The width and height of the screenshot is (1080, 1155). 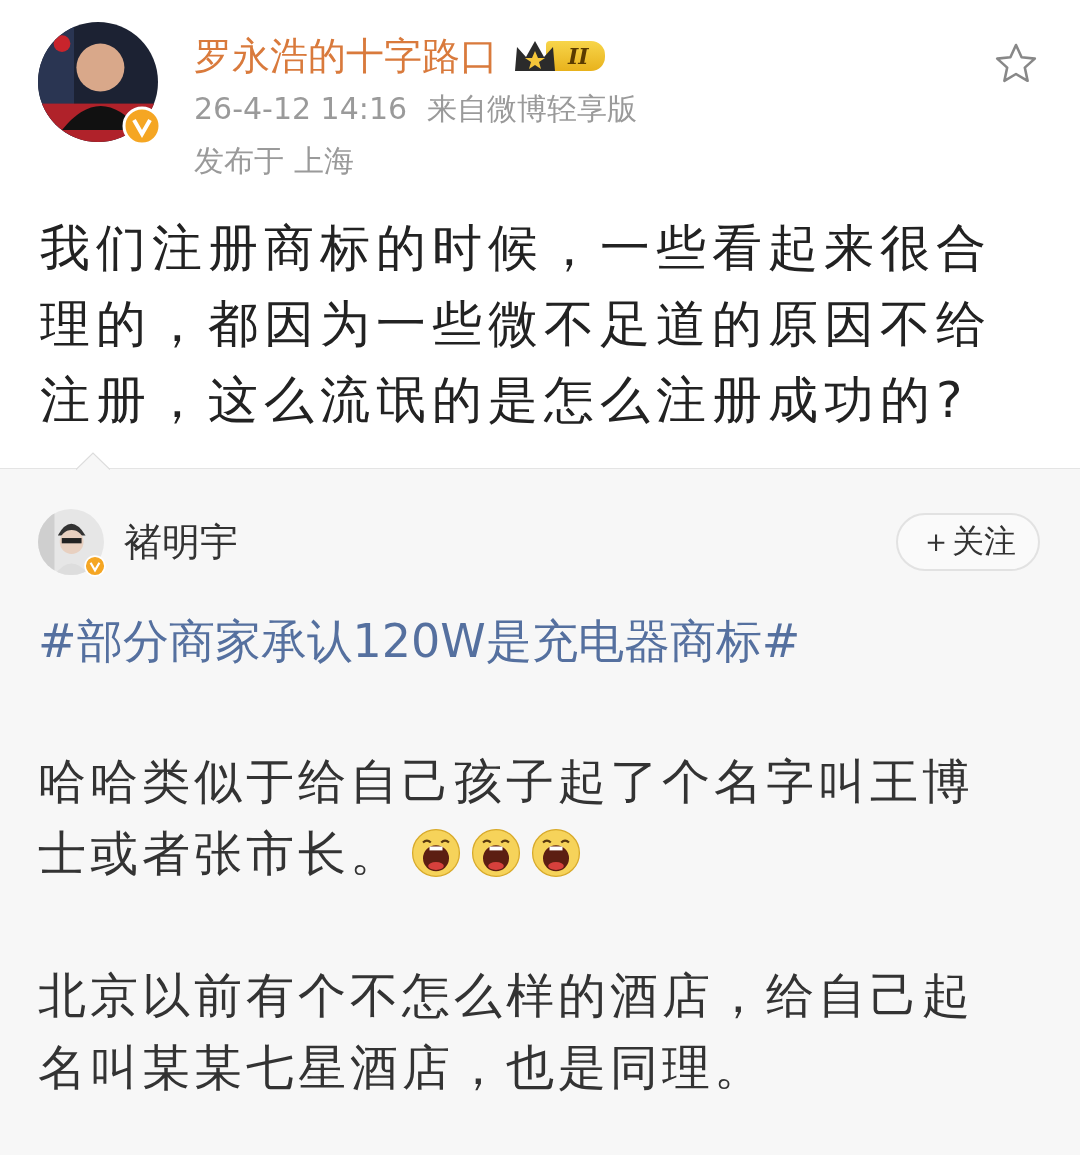 I want to click on follow-button: ＋关注, so click(x=968, y=542).